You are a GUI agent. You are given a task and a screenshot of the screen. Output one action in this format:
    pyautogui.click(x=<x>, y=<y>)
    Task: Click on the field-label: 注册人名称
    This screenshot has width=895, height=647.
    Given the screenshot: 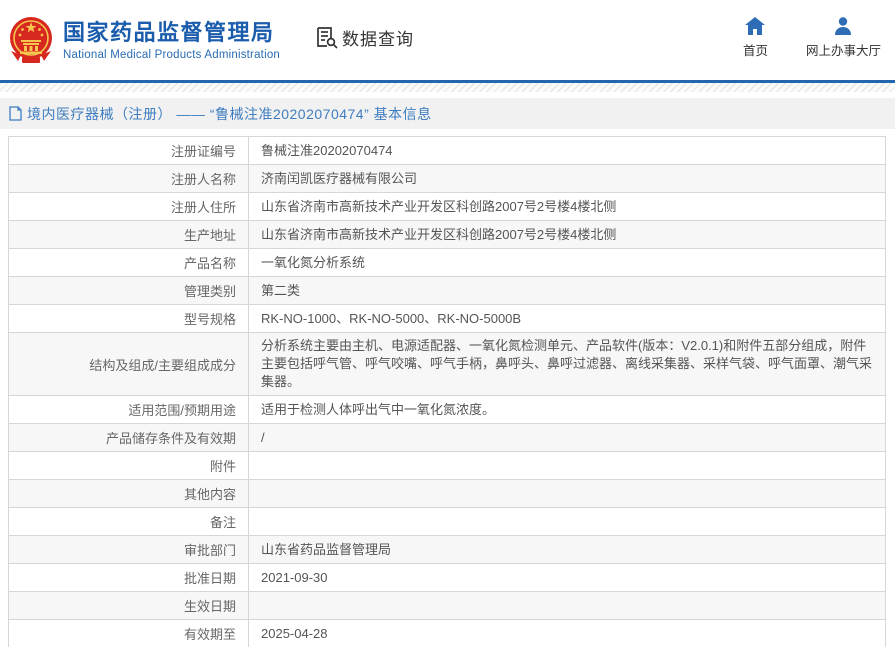 What is the action you would take?
    pyautogui.click(x=128, y=178)
    